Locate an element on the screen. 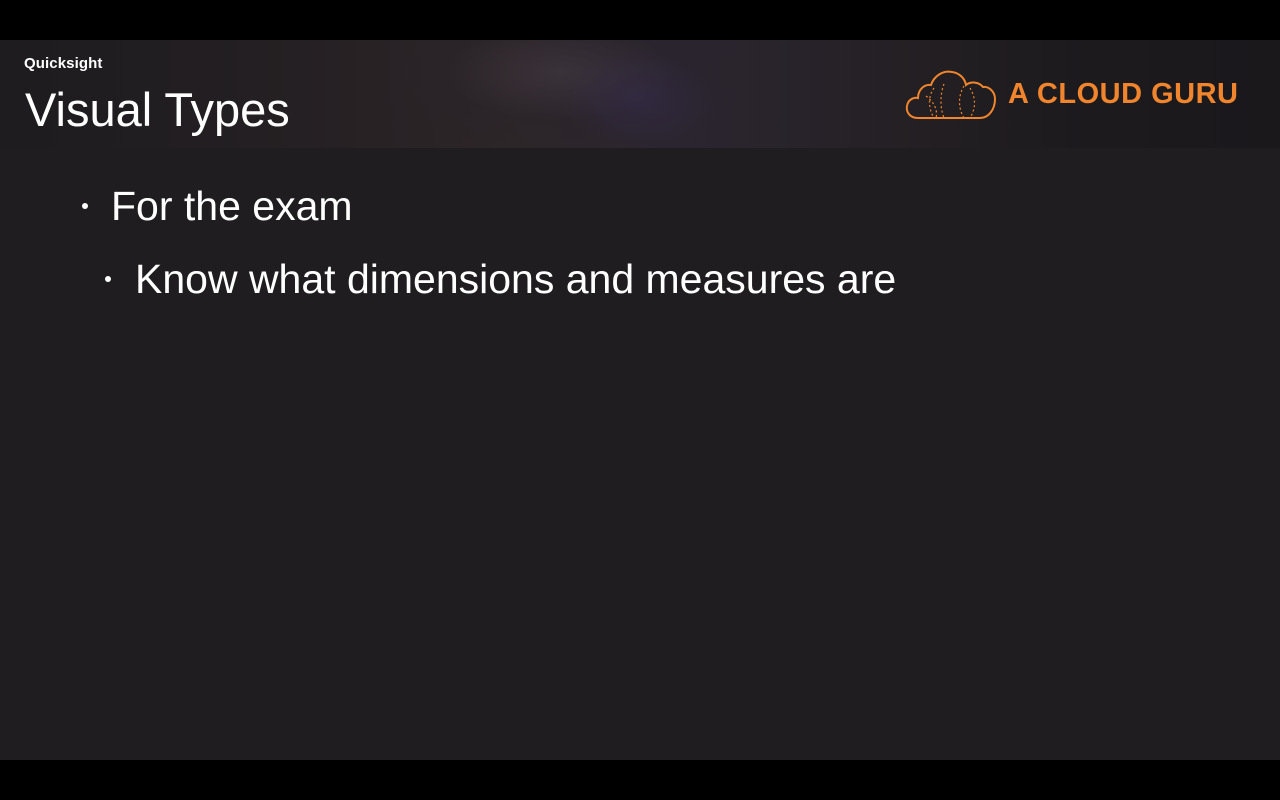  header-presenter-shadow is located at coordinates (640, 99).